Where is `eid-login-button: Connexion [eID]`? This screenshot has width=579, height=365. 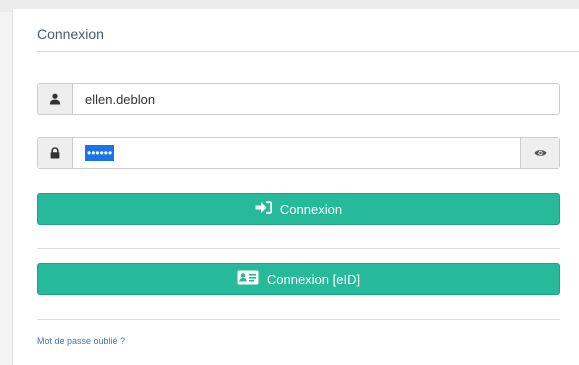 eid-login-button: Connexion [eID] is located at coordinates (298, 279).